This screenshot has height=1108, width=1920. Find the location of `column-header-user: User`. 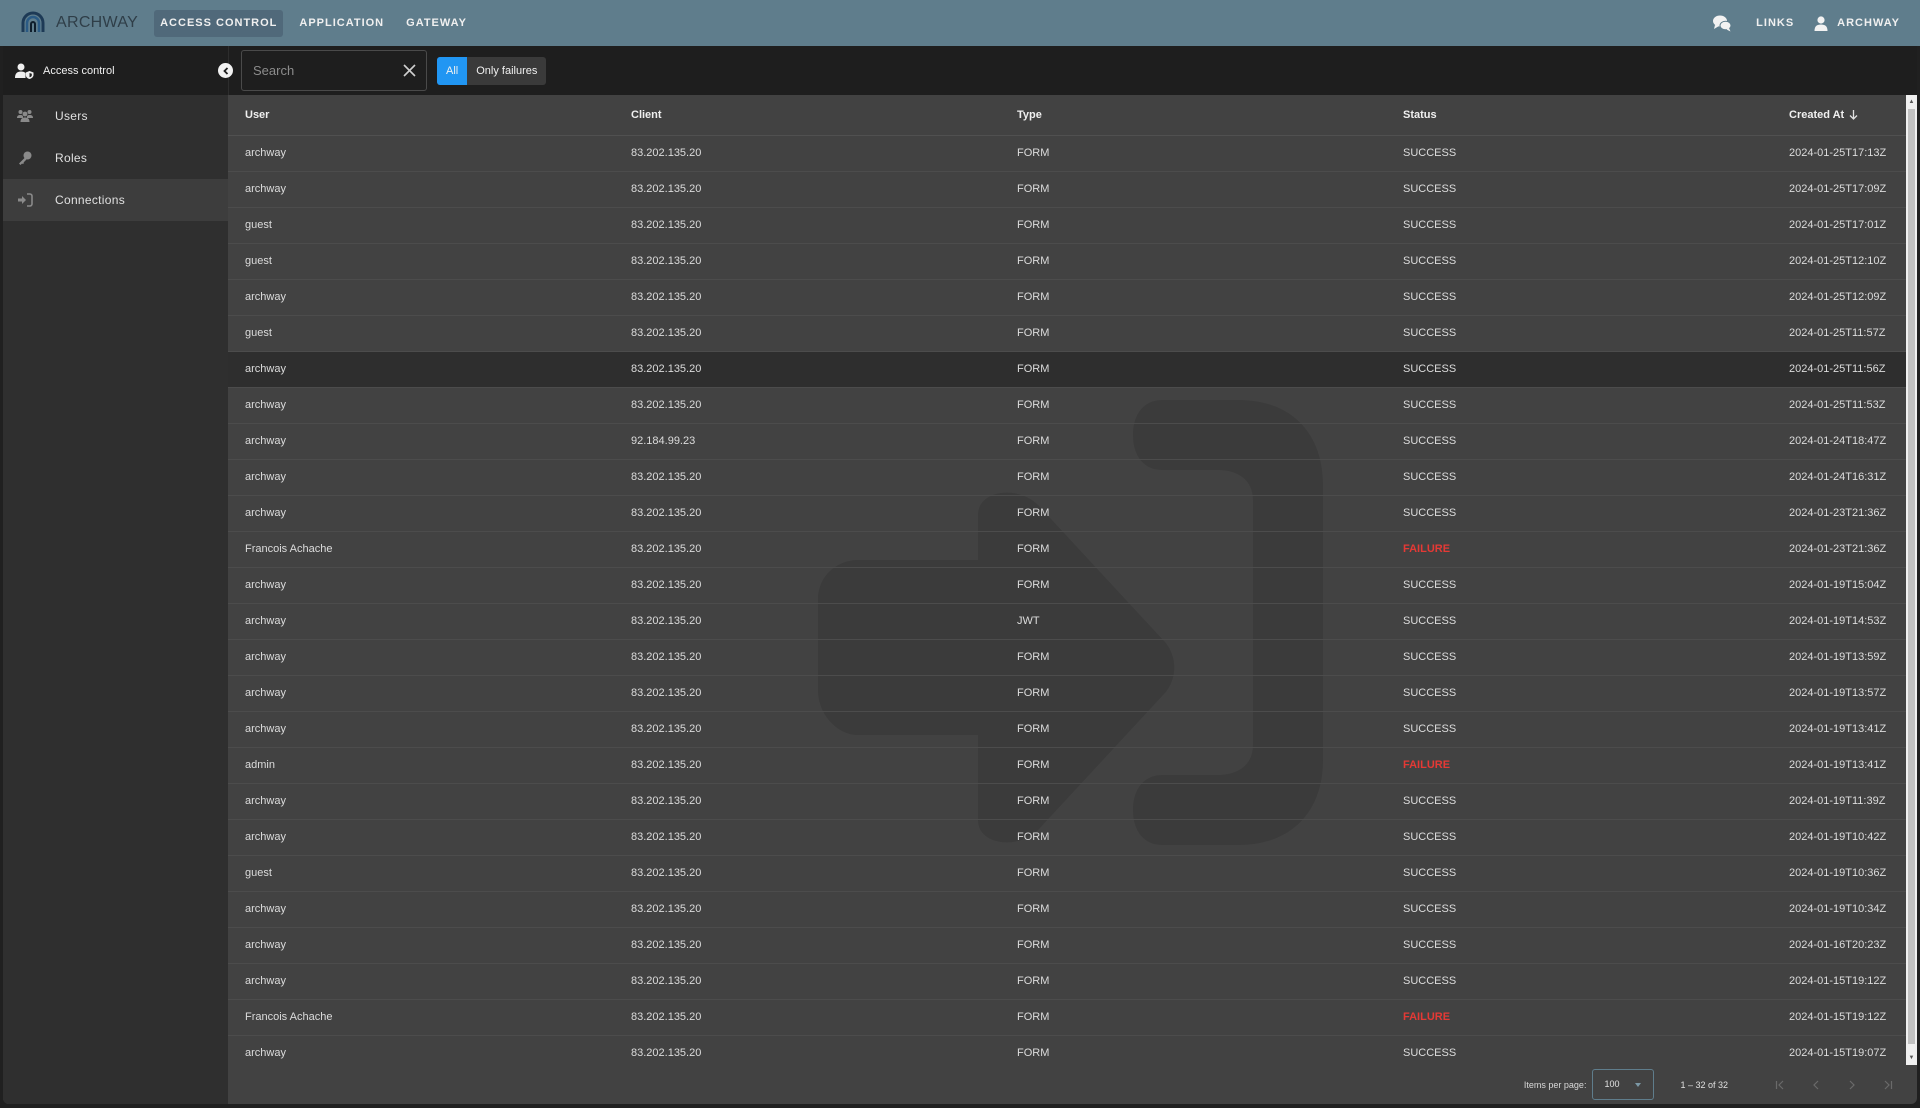

column-header-user: User is located at coordinates (421, 115).